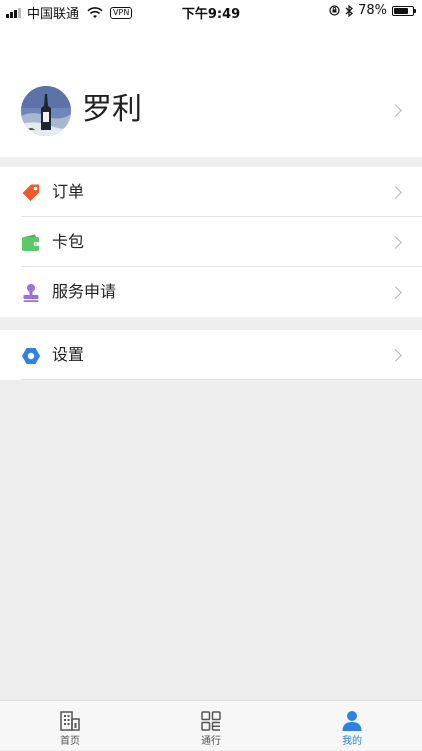 The width and height of the screenshot is (422, 751). Describe the element at coordinates (349, 10) in the screenshot. I see `bluetooth-icon` at that location.